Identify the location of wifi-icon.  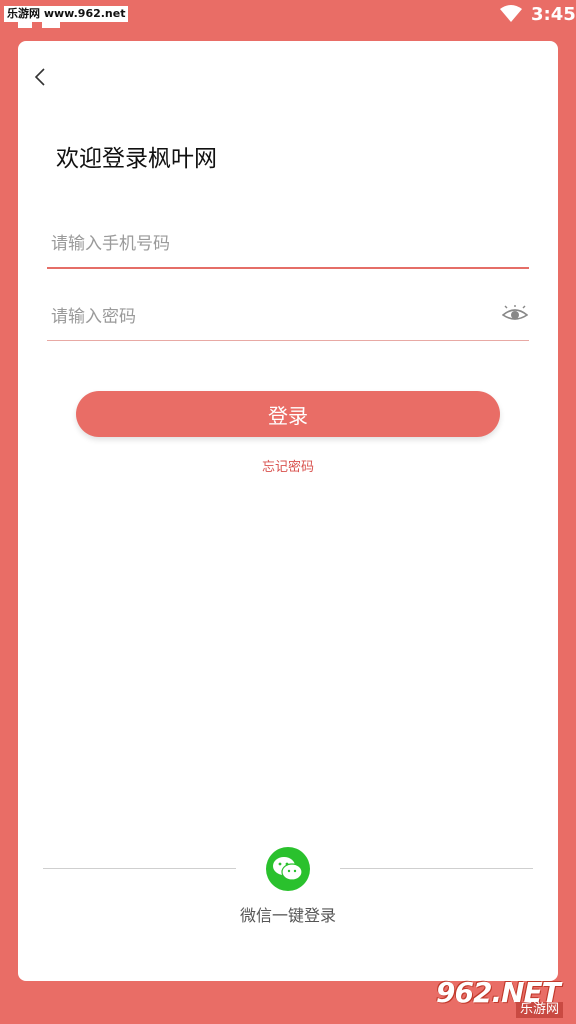
(511, 13).